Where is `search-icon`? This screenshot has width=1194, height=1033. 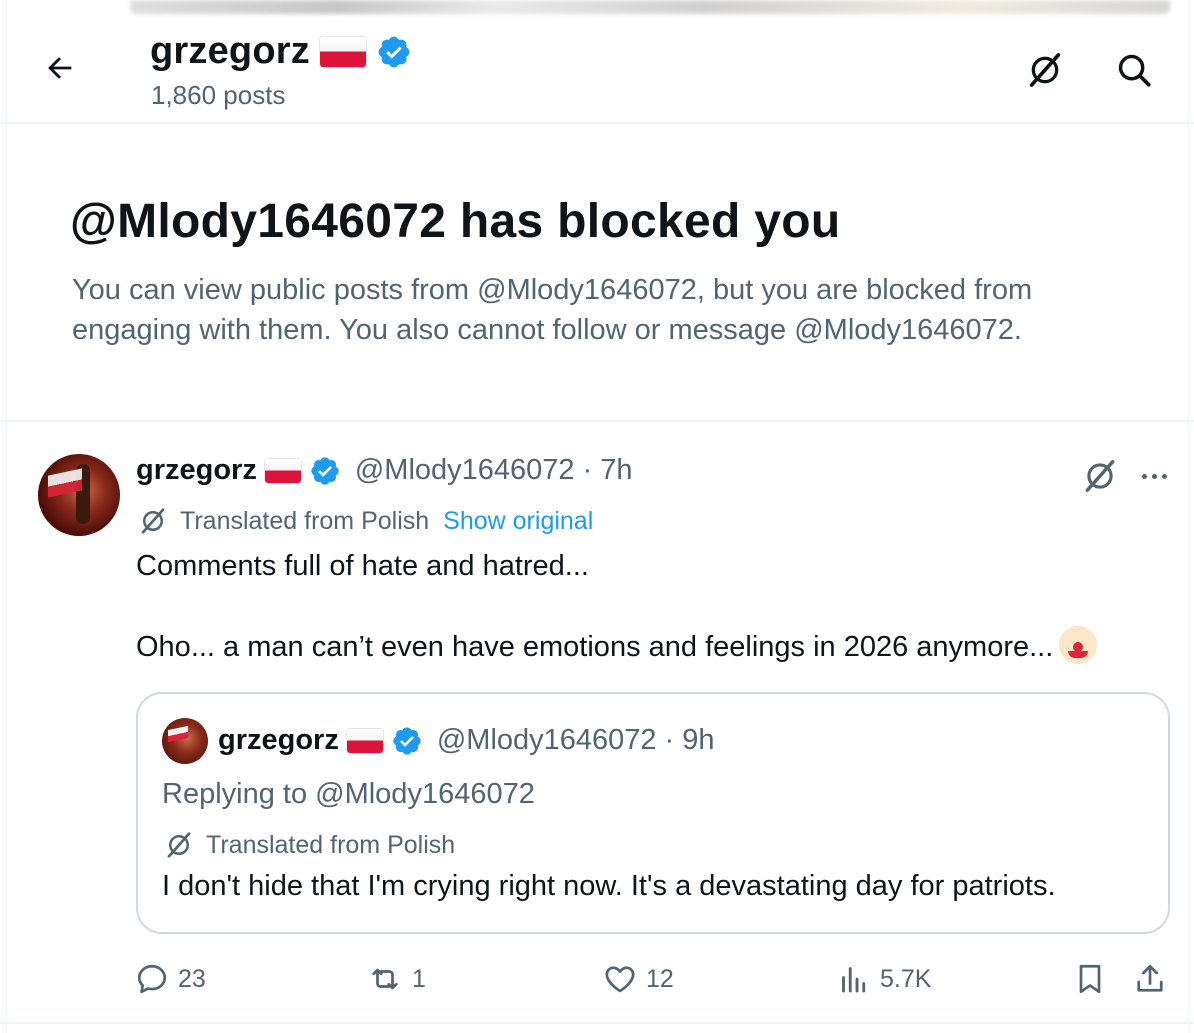
search-icon is located at coordinates (1134, 70).